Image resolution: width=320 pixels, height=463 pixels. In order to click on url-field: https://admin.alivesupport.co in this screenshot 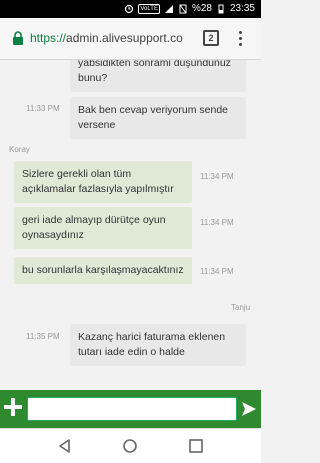, I will do `click(107, 38)`.